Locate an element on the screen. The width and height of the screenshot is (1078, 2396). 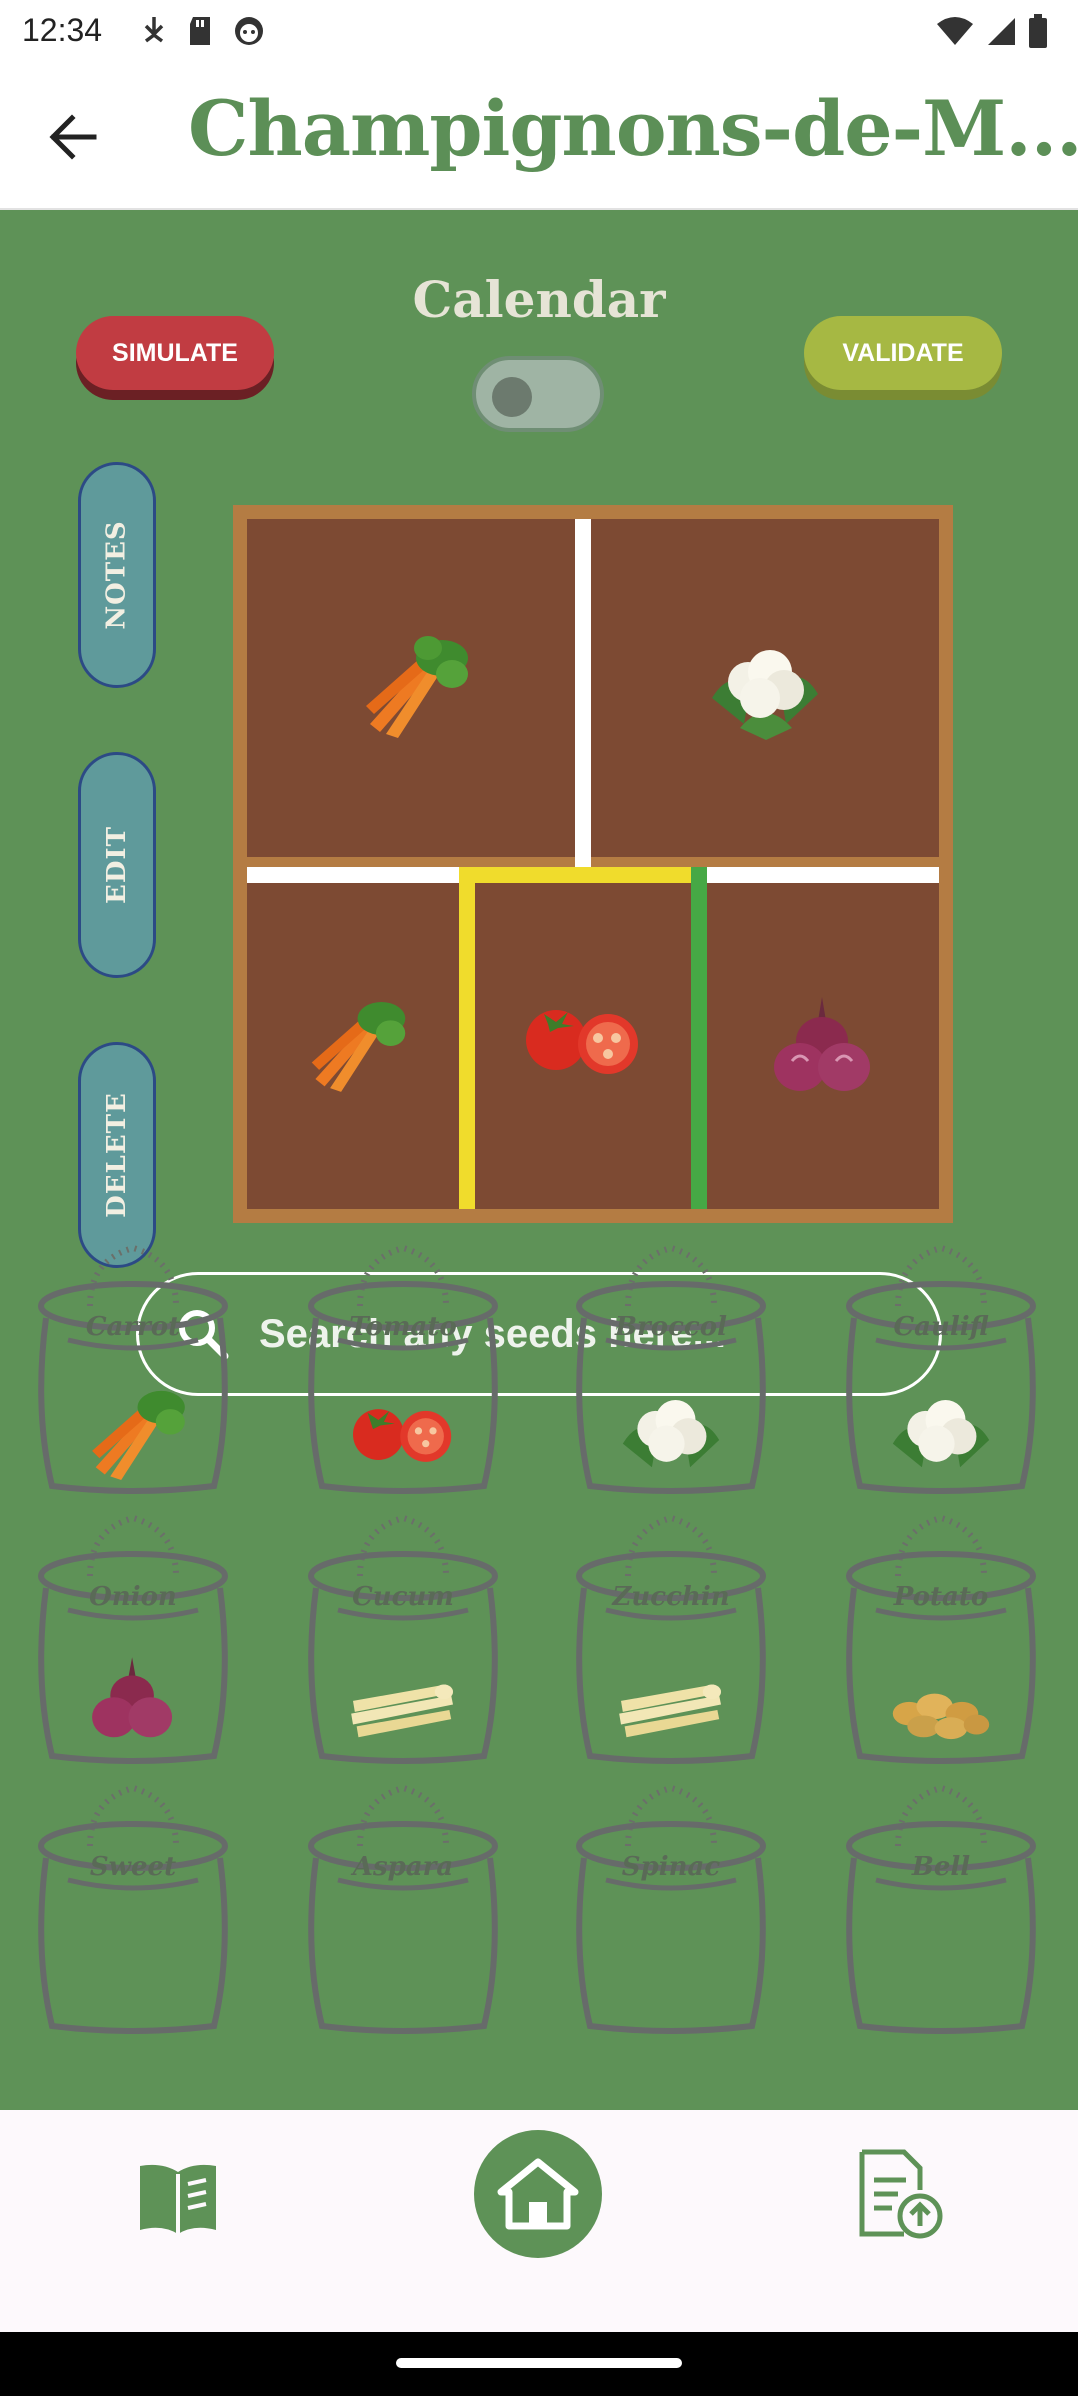
selection-border-left is located at coordinates (467, 1038).